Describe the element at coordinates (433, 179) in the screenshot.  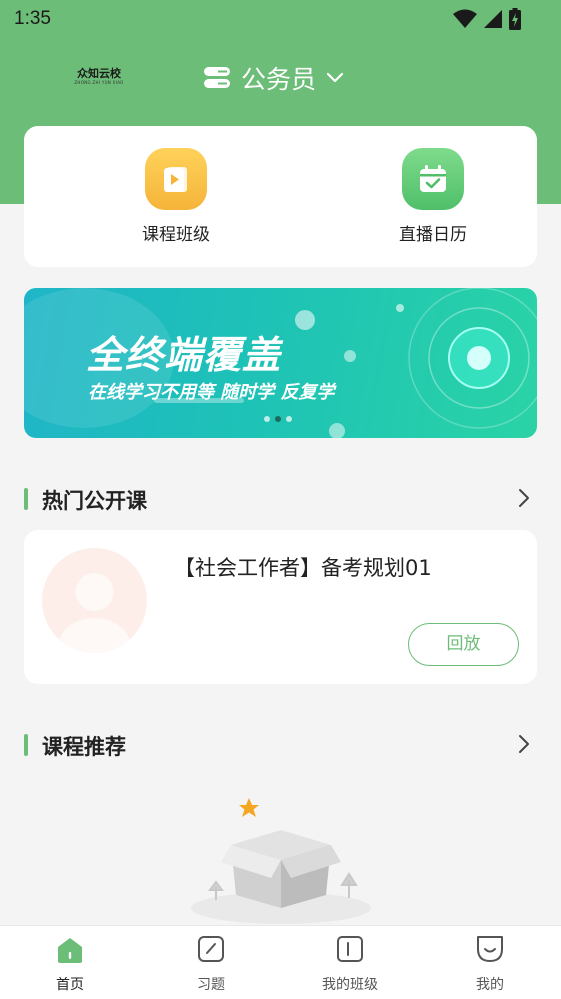
I see `calendar-check-icon` at that location.